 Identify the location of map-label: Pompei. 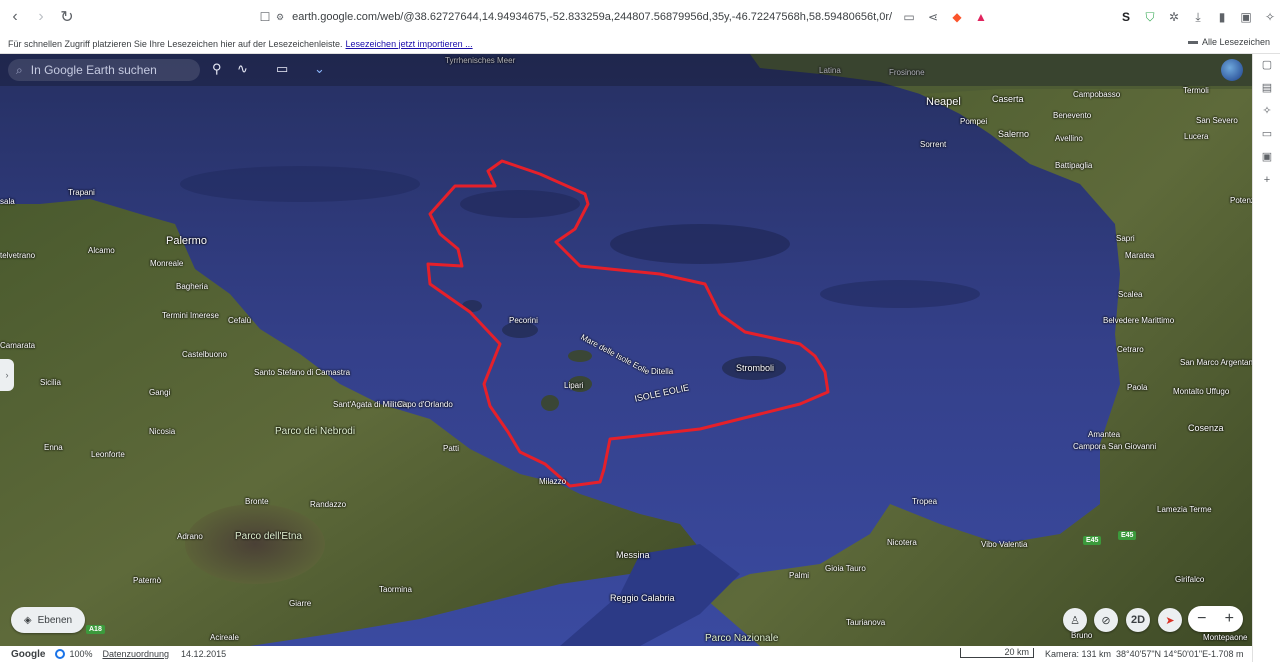
(973, 121).